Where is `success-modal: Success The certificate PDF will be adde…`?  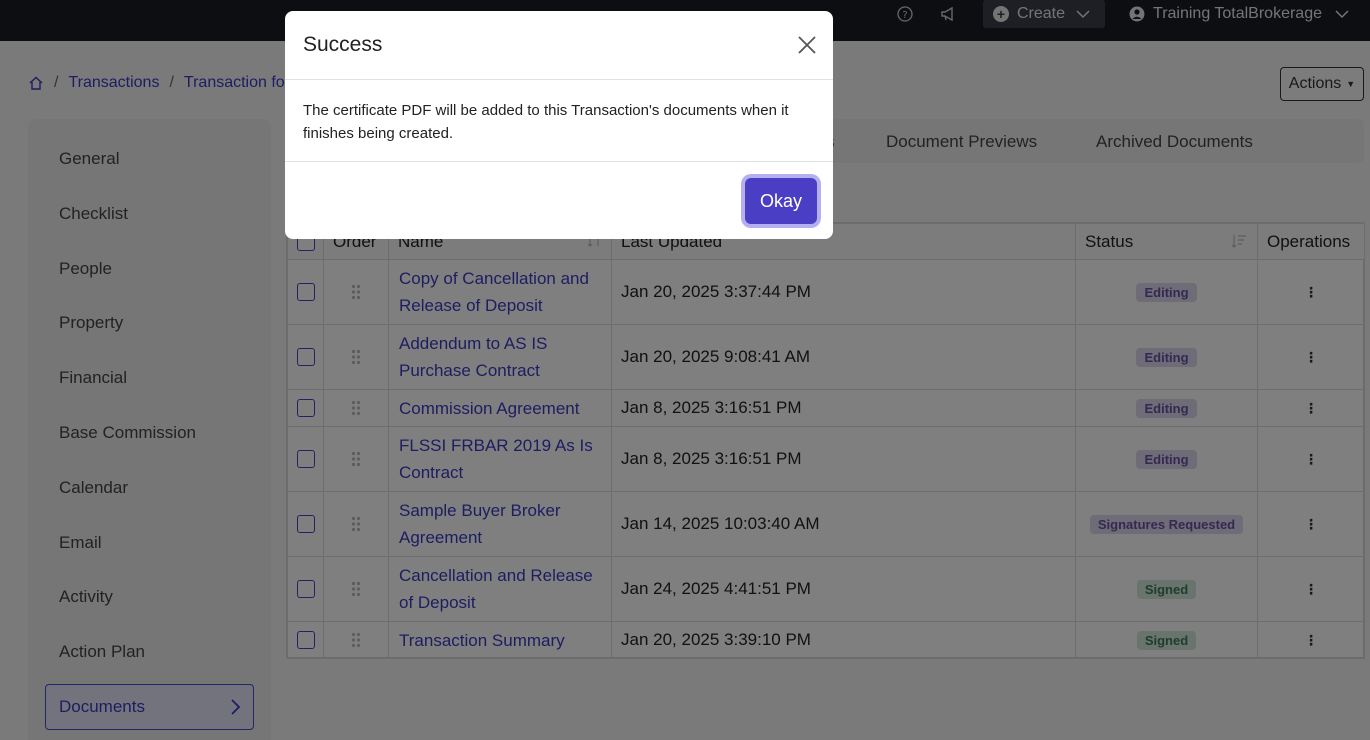
success-modal: Success The certificate PDF will be adde… is located at coordinates (559, 125).